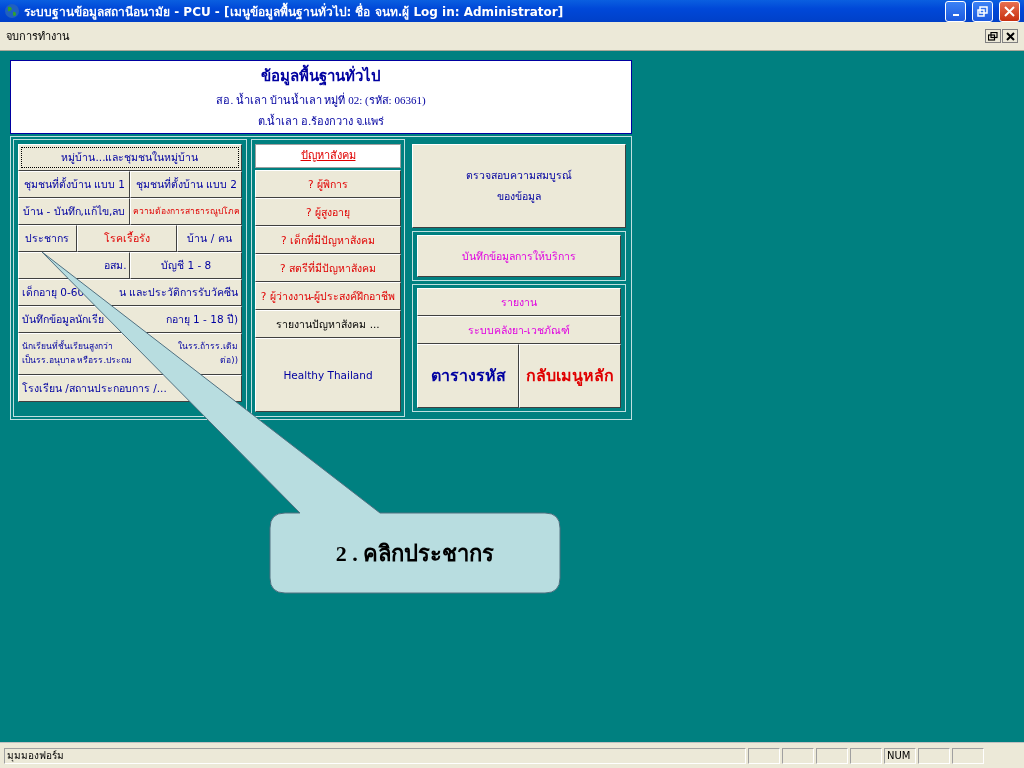 The width and height of the screenshot is (1024, 768). Describe the element at coordinates (74, 211) in the screenshot. I see `menu-button: บ้าน - บันทึก,แก้ไข,ลบ` at that location.